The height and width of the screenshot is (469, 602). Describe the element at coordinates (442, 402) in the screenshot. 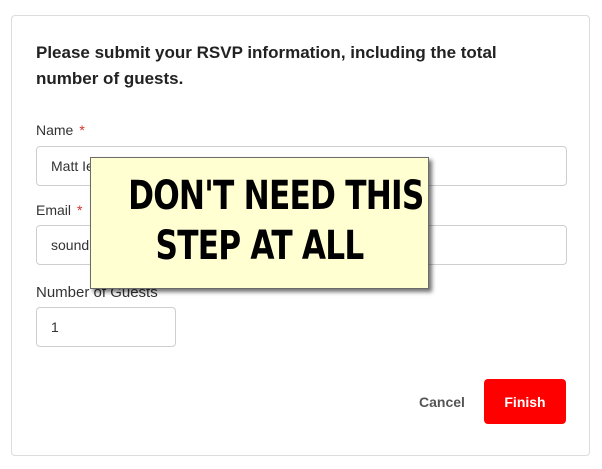

I see `cancel-button: Cancel` at that location.